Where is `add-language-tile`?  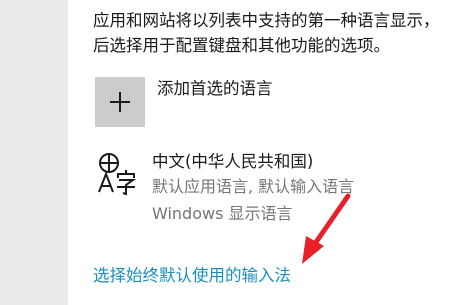
add-language-tile is located at coordinates (120, 102).